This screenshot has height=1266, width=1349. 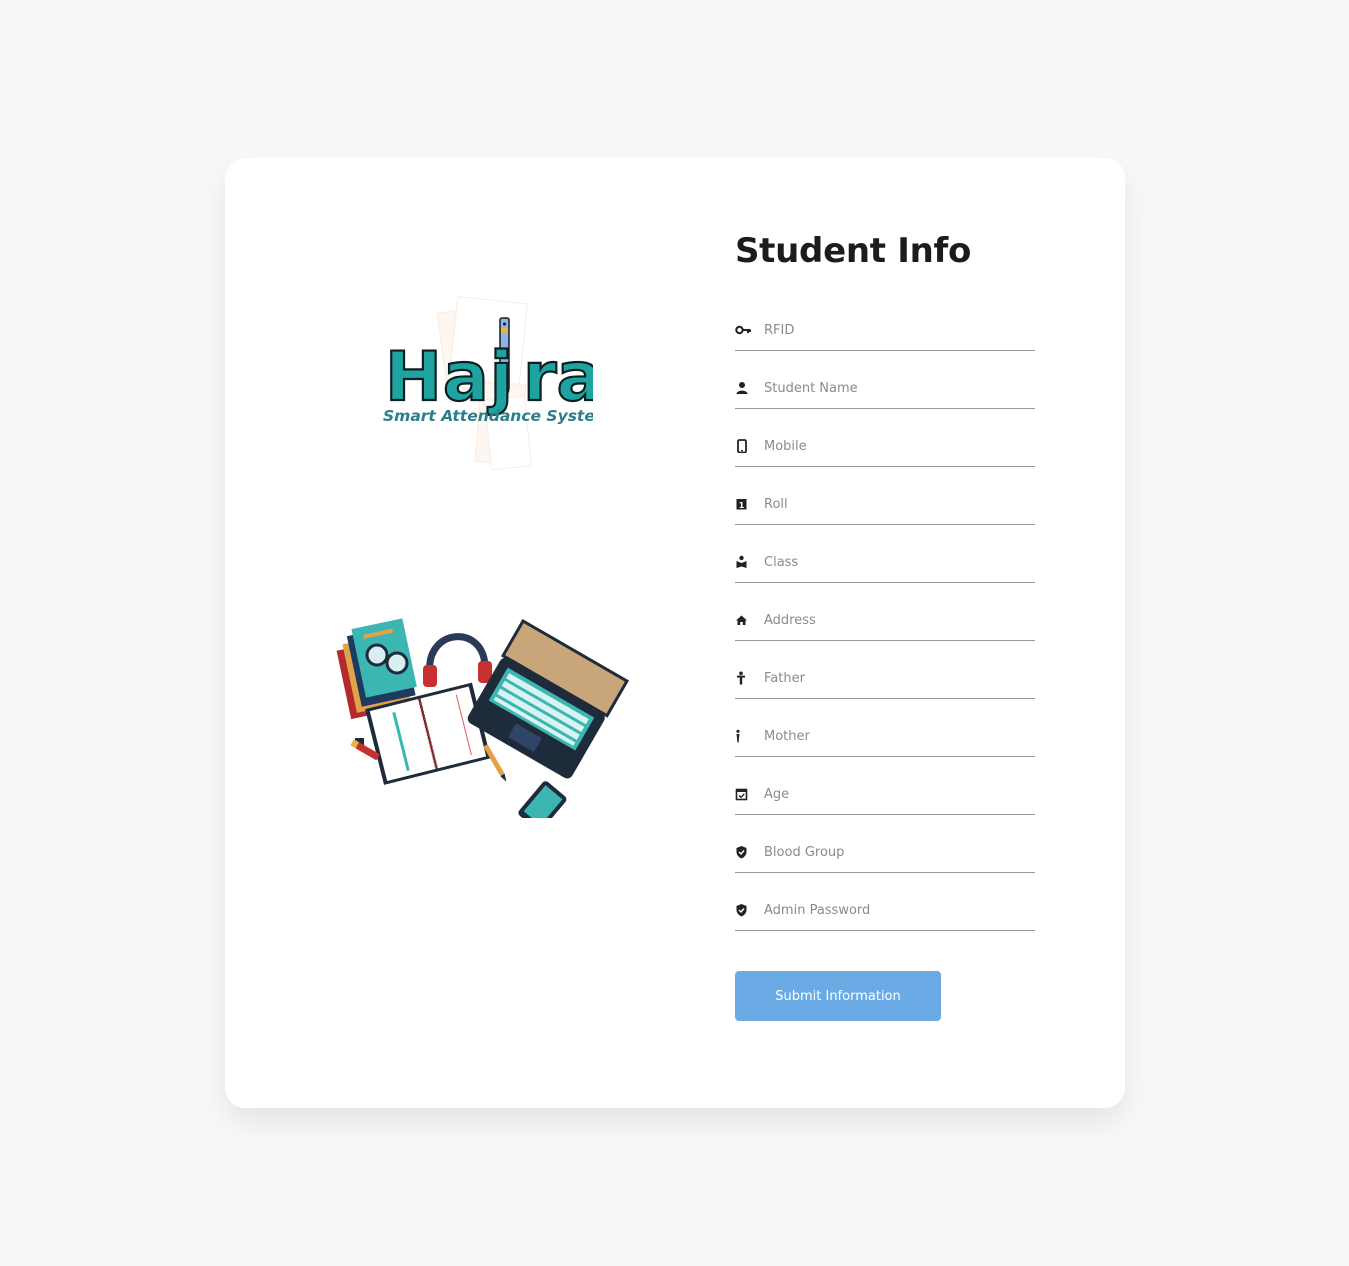 I want to click on study-desk-illustration, so click(x=483, y=718).